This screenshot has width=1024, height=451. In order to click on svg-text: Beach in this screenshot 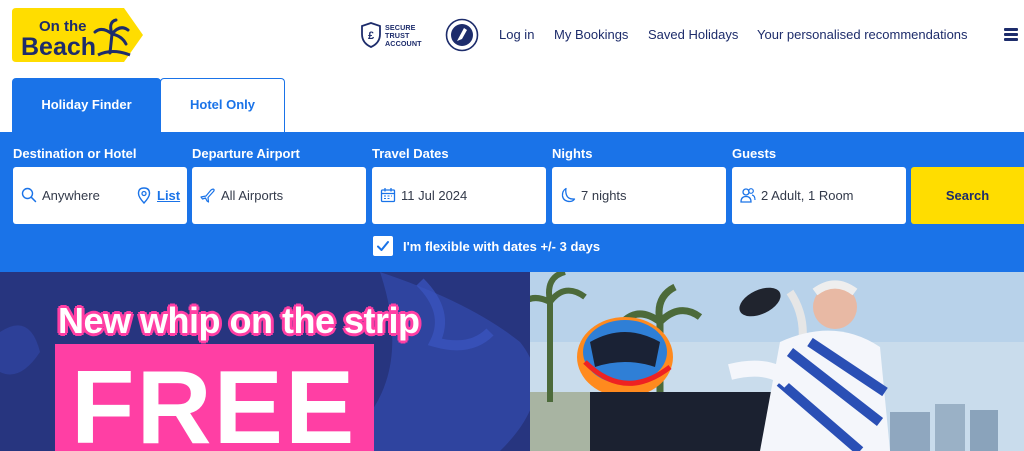, I will do `click(58, 47)`.